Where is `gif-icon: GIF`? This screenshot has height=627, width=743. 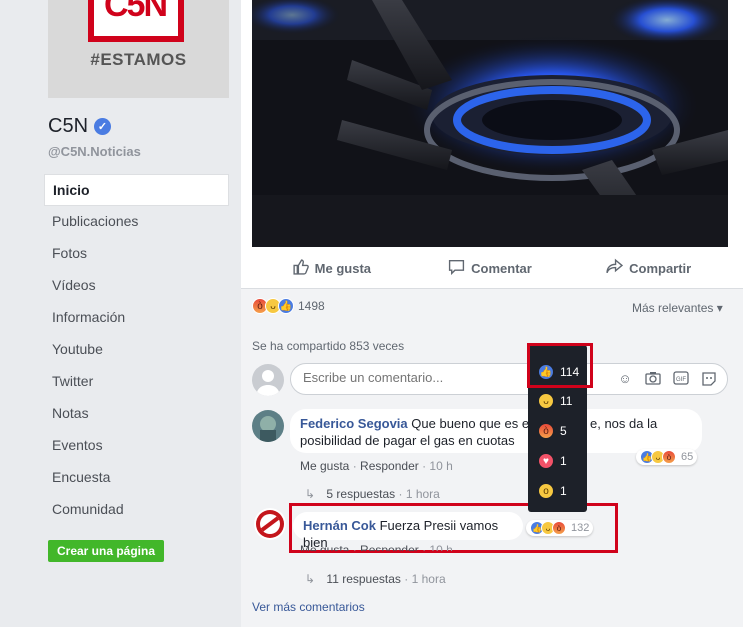 gif-icon: GIF is located at coordinates (681, 379).